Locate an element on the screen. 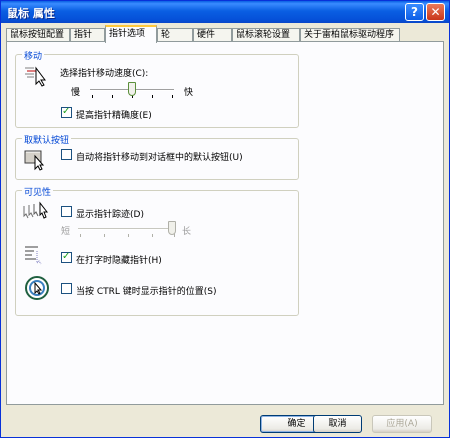 This screenshot has height=438, width=450. tab-pointers: 指针 is located at coordinates (87, 35).